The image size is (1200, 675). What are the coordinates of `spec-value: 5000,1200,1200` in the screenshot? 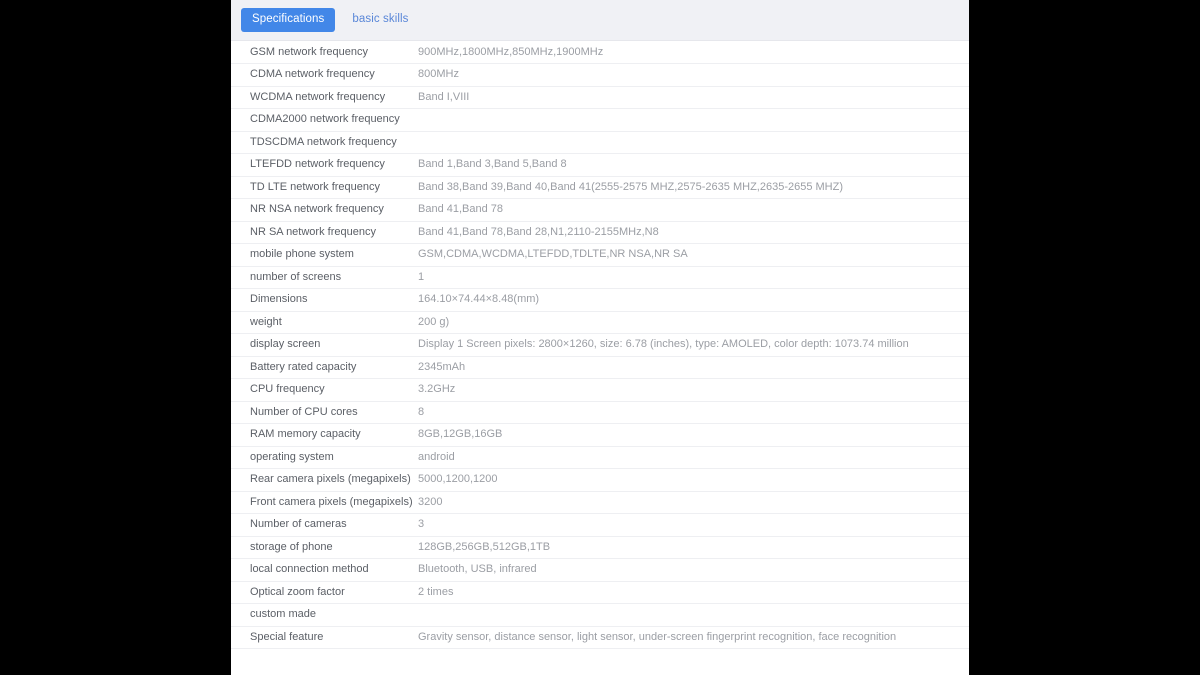 It's located at (693, 480).